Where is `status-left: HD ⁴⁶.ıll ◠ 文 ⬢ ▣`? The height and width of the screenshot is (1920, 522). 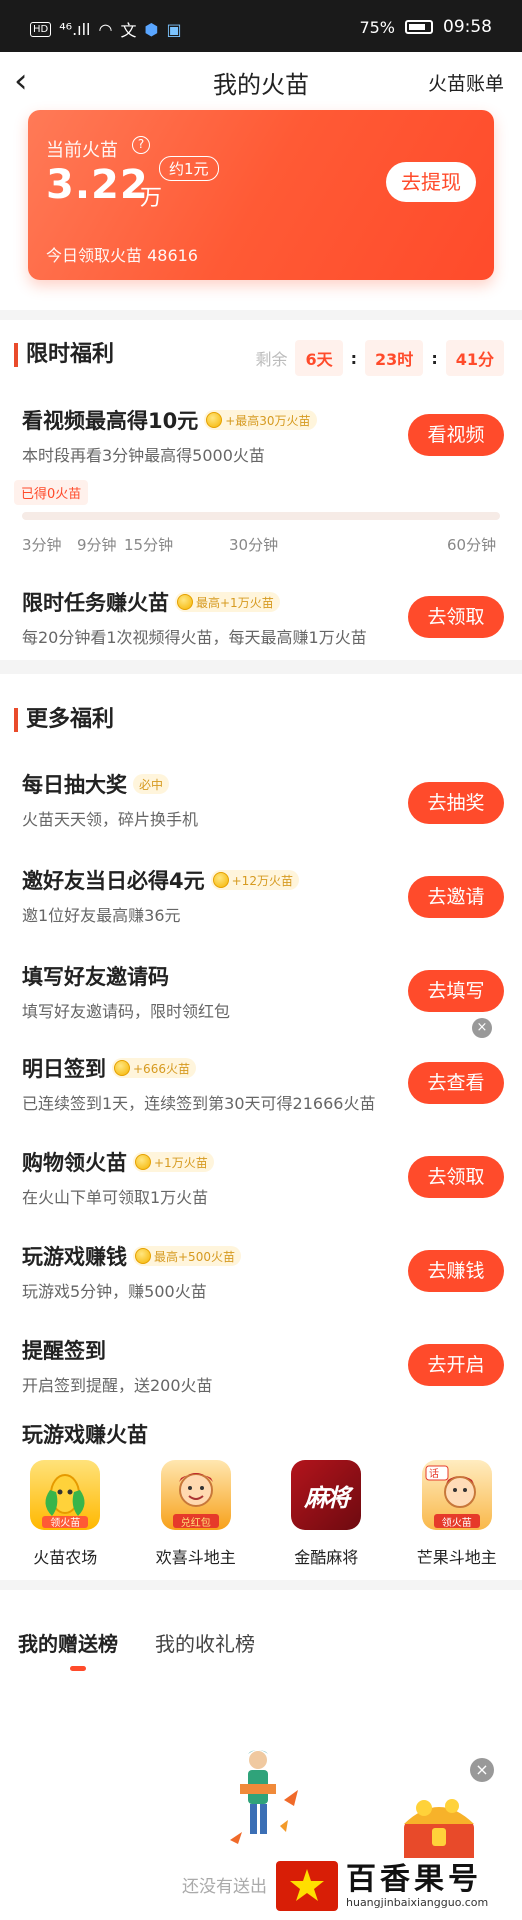
status-left: HD ⁴⁶.ıll ◠ 文 ⬢ ▣ is located at coordinates (106, 29).